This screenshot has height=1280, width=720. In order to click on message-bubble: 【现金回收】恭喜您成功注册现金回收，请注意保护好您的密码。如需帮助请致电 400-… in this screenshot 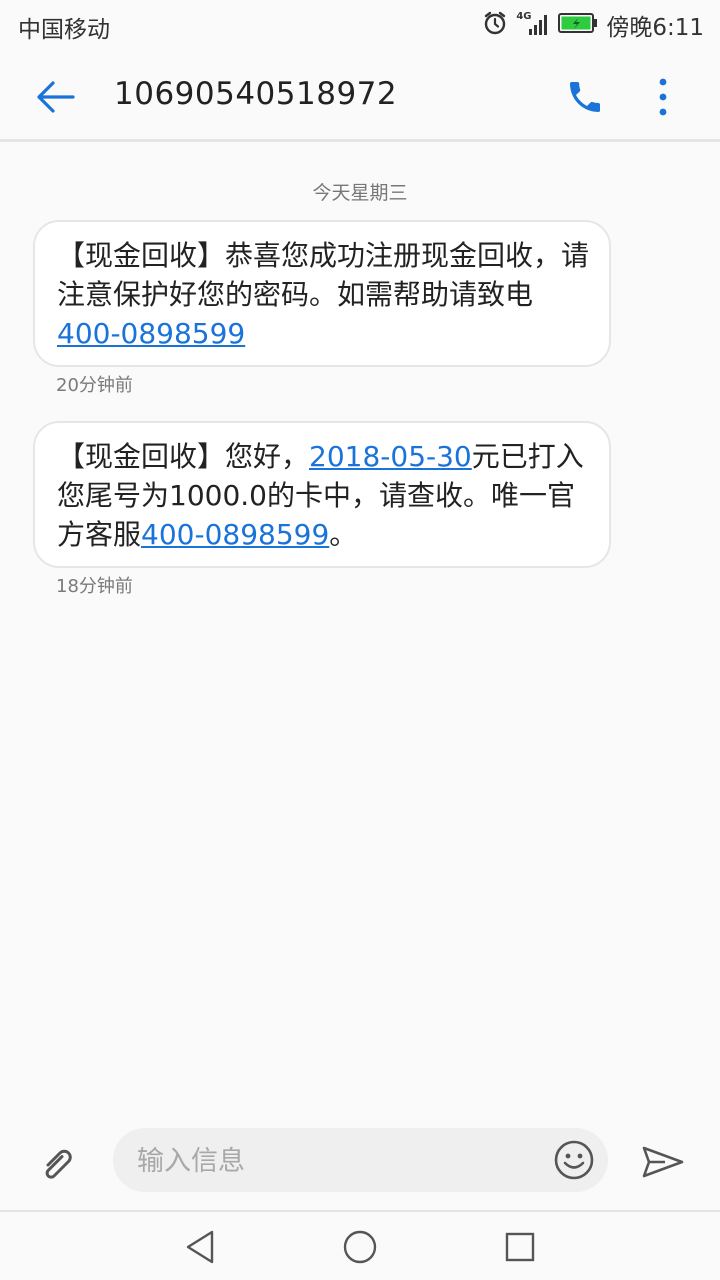, I will do `click(322, 293)`.